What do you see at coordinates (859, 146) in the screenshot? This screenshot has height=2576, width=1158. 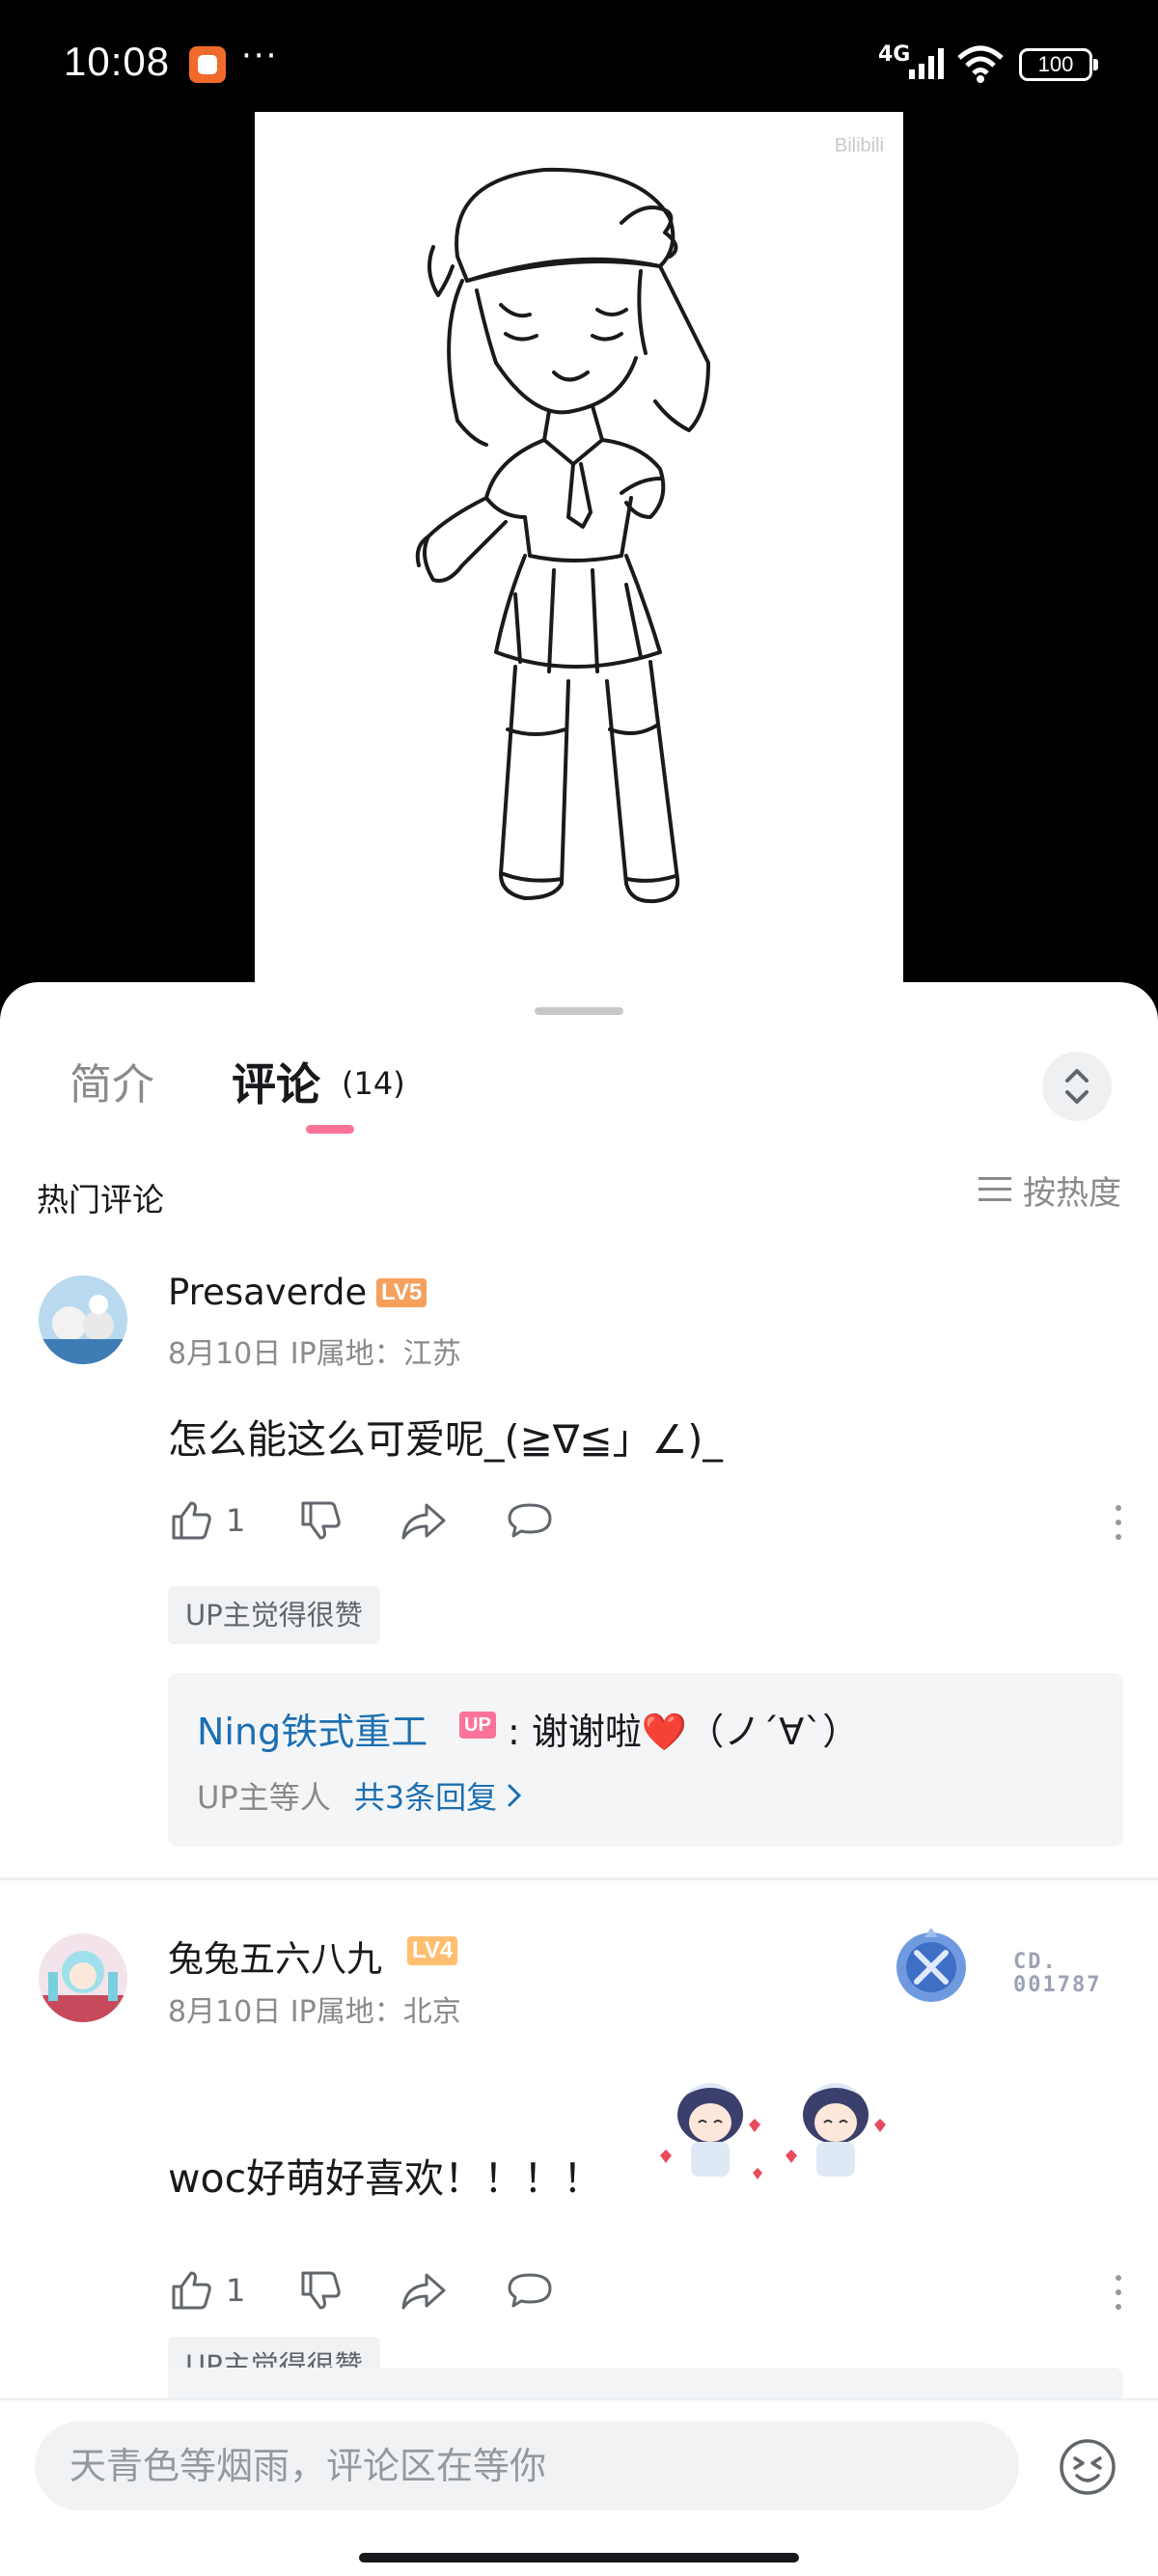 I see `video-watermark: Bilibili` at bounding box center [859, 146].